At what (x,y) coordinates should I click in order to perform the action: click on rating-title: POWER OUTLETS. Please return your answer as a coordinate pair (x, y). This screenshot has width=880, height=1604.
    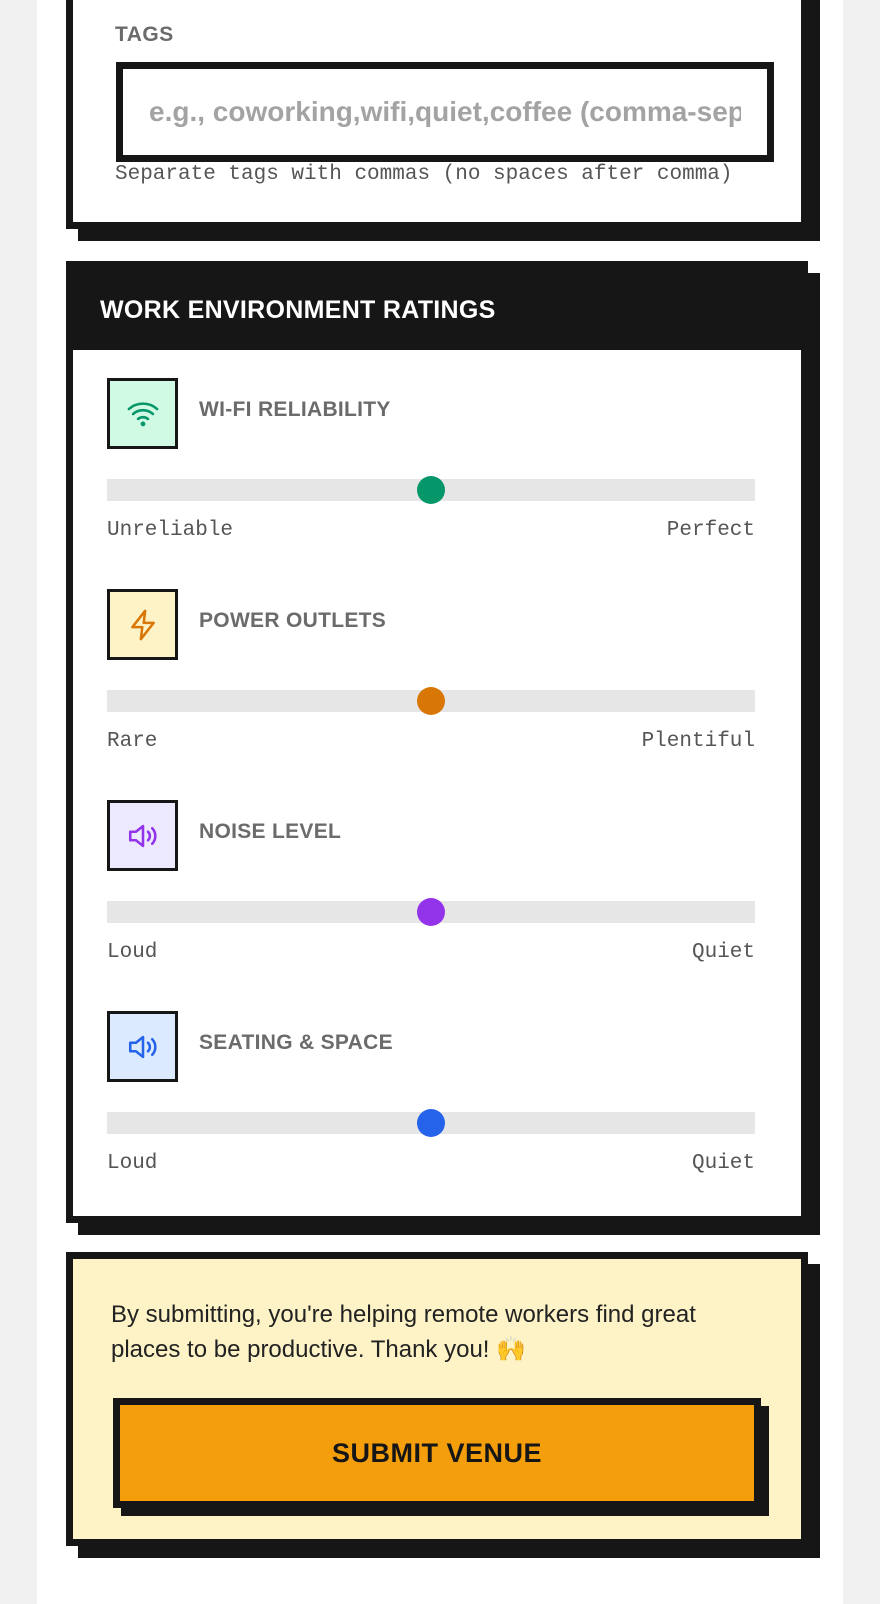
    Looking at the image, I should click on (293, 620).